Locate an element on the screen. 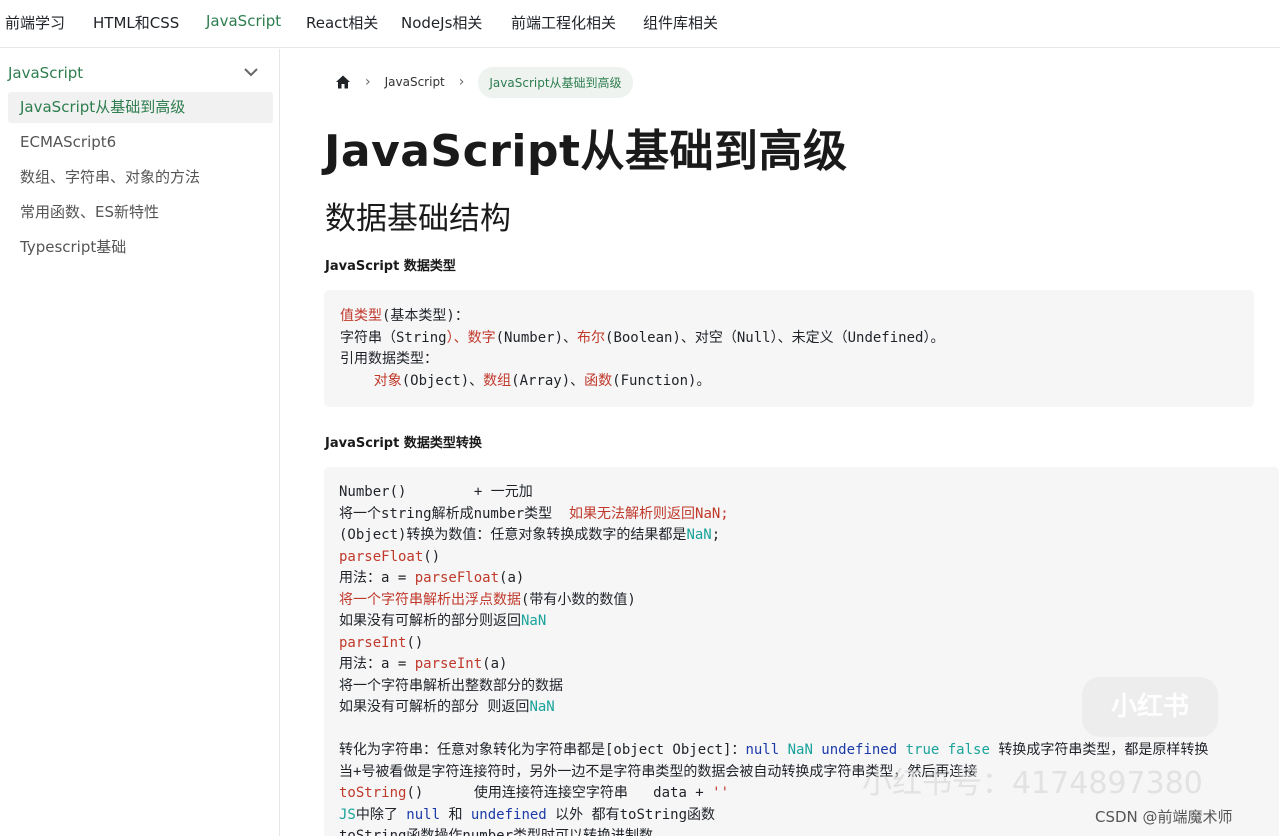  code-line: 如果没有可解析的部分则返回NaN is located at coordinates (443, 621).